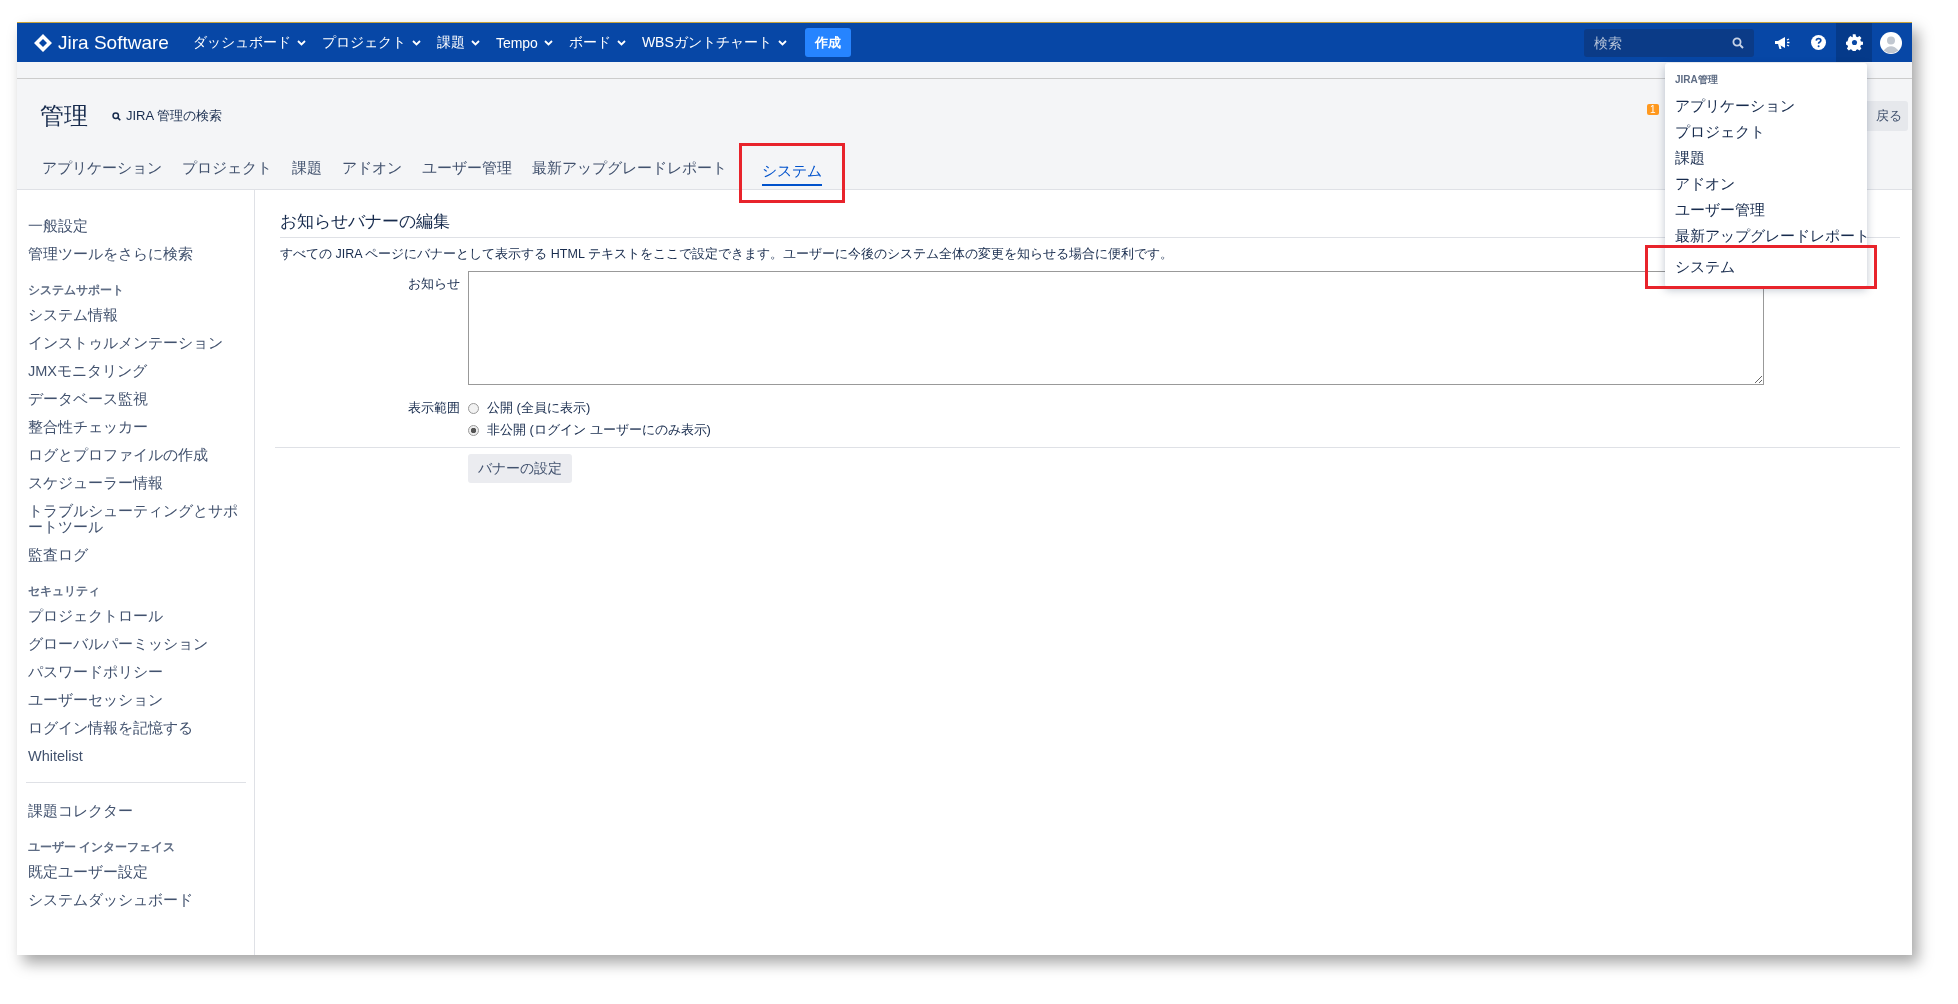 The width and height of the screenshot is (1958, 1004). Describe the element at coordinates (137, 672) in the screenshot. I see `sidebar-link: パスワードポリシー` at that location.